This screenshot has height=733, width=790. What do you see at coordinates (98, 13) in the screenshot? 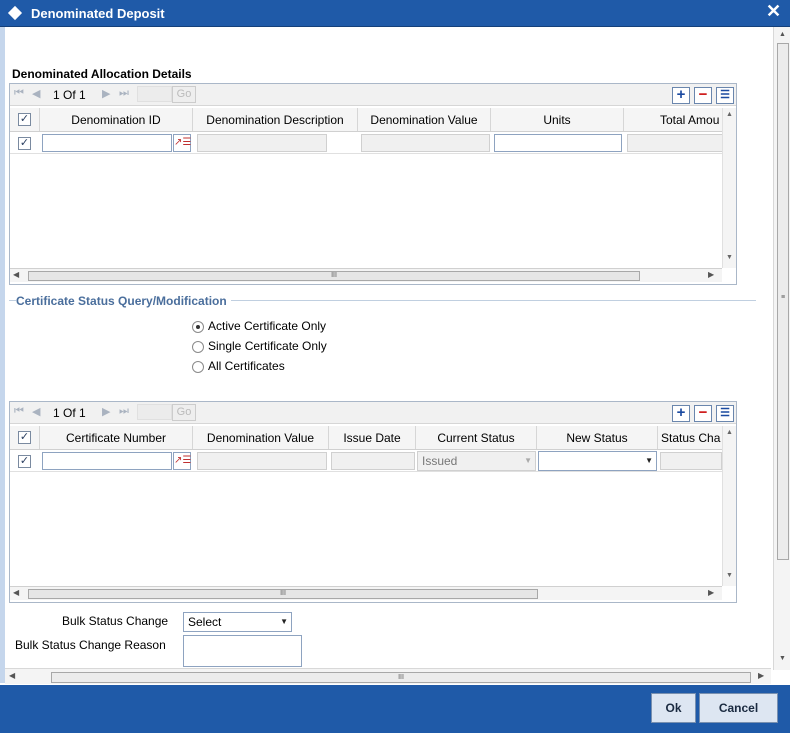
I see `window-title: Denominated Deposit` at bounding box center [98, 13].